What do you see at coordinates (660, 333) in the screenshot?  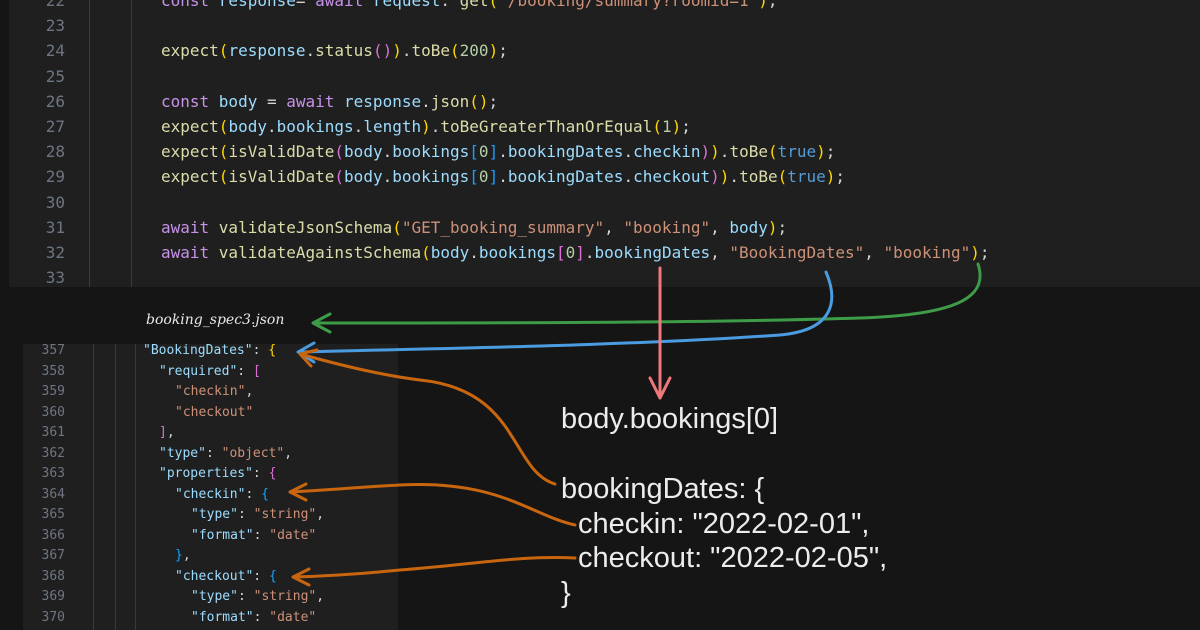 I see `red-arrow` at bounding box center [660, 333].